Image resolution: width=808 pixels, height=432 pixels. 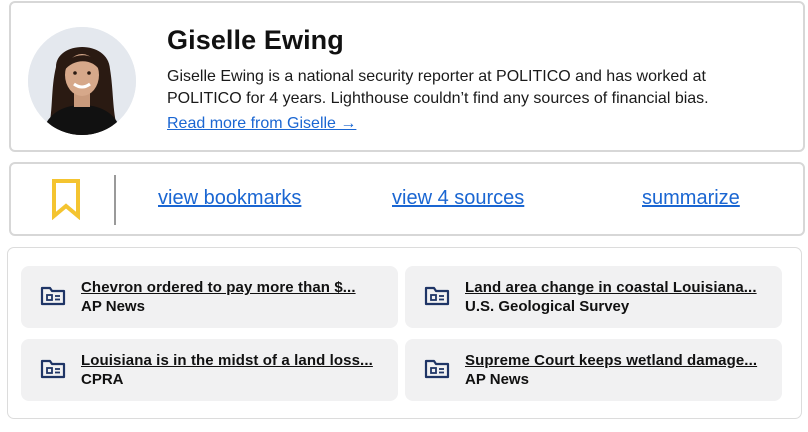 I want to click on view-sources-link: view 4 sources, so click(x=458, y=198).